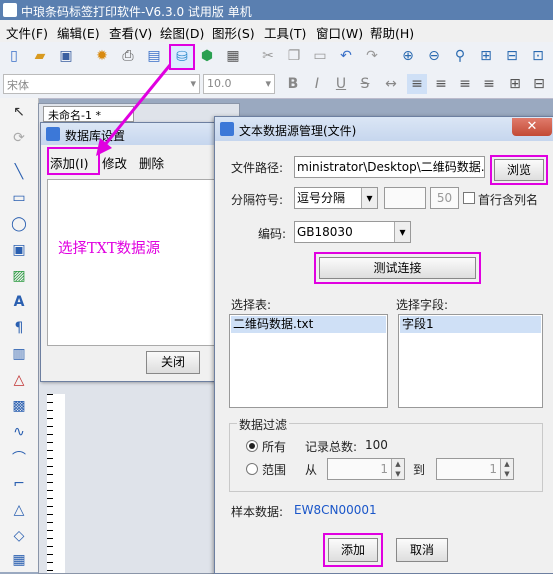 The image size is (553, 574). Describe the element at coordinates (339, 32) in the screenshot. I see `menu-window: 窗口(W)` at that location.